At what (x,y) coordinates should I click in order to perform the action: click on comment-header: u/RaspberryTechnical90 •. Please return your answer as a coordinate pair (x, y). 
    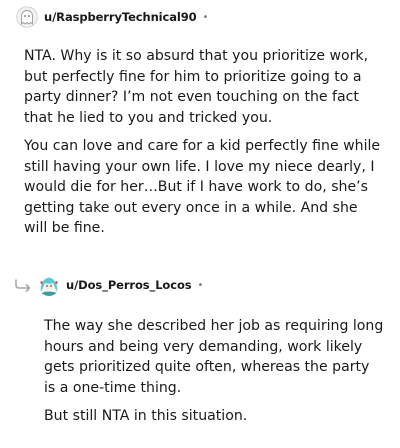
    Looking at the image, I should click on (112, 17).